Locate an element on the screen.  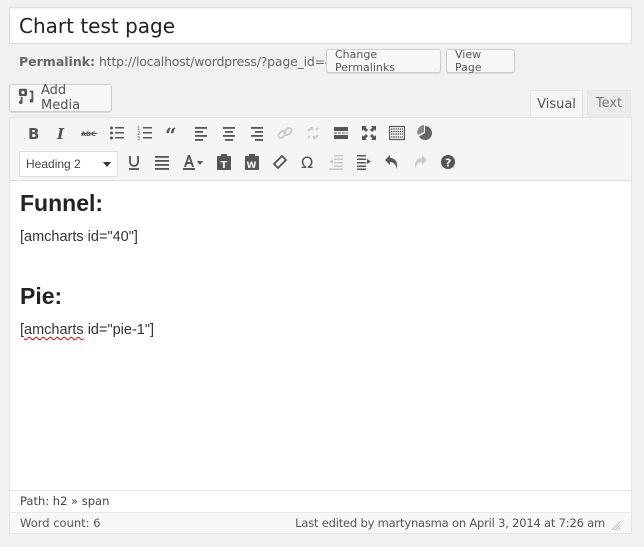
align-right-button is located at coordinates (257, 135).